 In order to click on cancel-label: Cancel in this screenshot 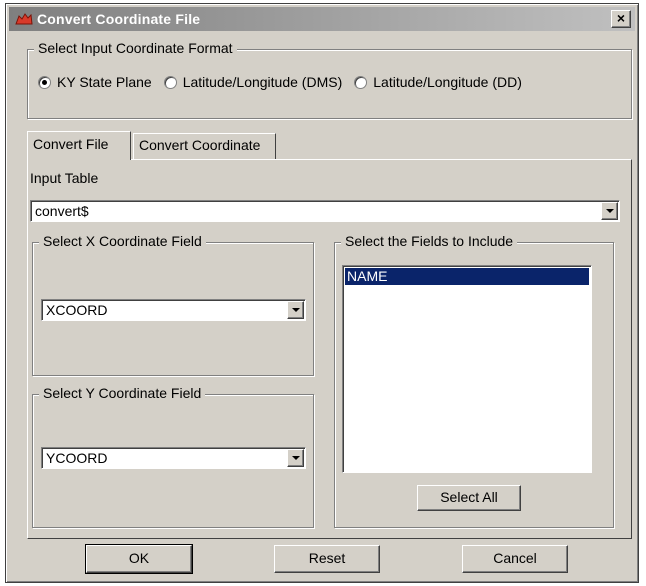, I will do `click(515, 558)`.